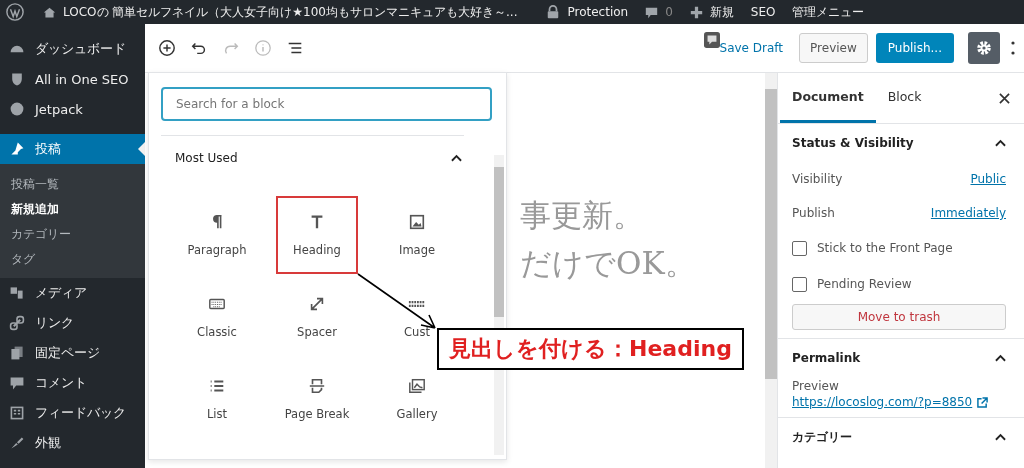 The width and height of the screenshot is (1024, 468). Describe the element at coordinates (828, 98) in the screenshot. I see `panel-tab: Document` at that location.